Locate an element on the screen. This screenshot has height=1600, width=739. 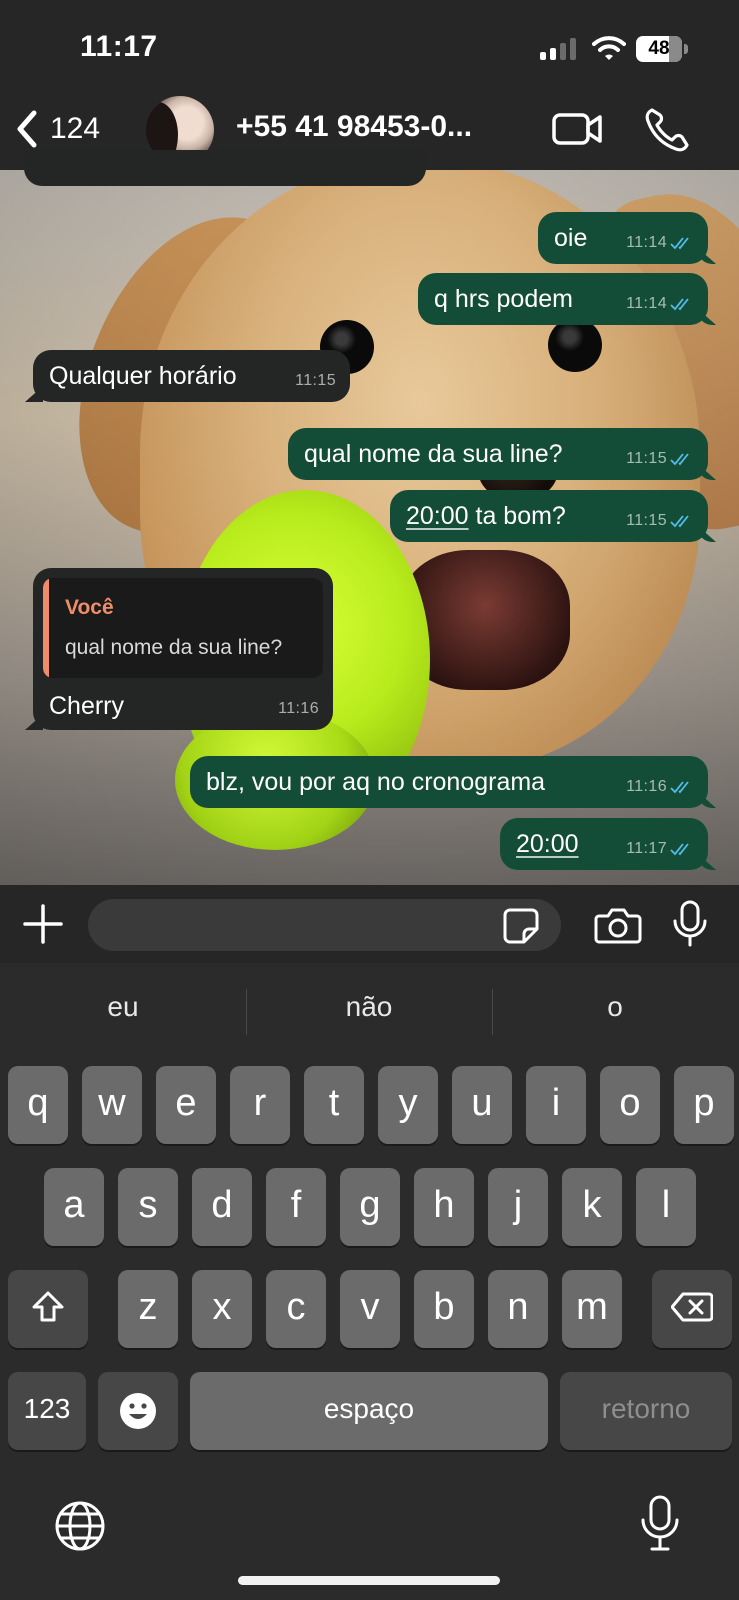
message-text: 20:00 ta bom? is located at coordinates (486, 516).